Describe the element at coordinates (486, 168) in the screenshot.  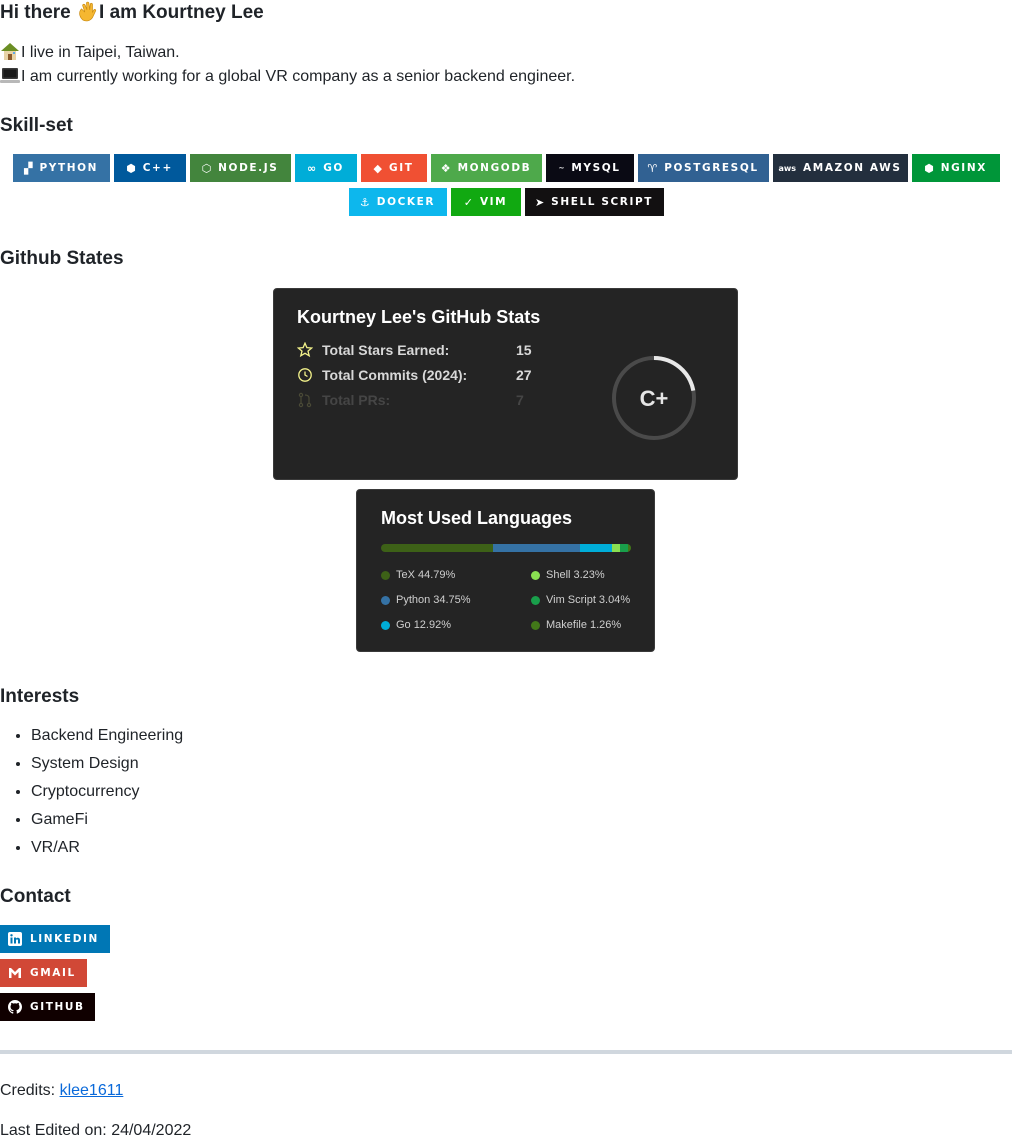
I see `mongodb-badge: ❖ MONGODB` at that location.